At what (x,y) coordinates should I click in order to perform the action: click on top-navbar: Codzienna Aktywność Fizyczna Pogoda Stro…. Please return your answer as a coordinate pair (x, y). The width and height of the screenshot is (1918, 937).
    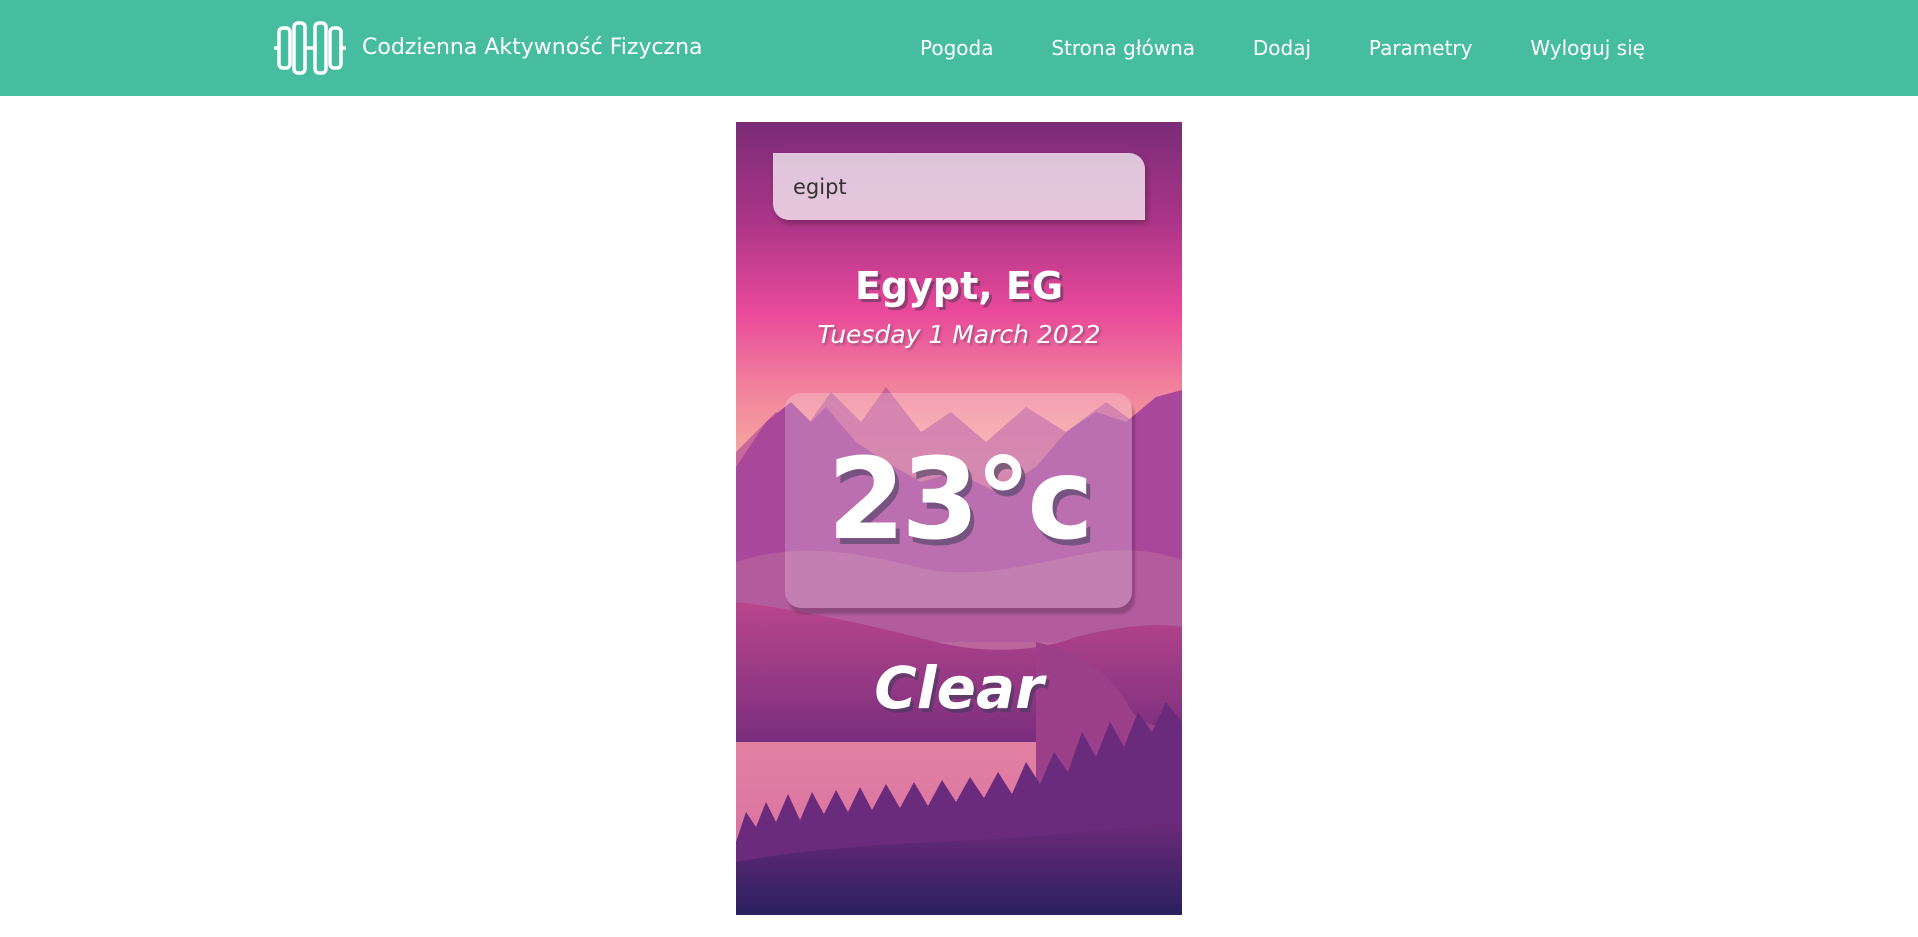
    Looking at the image, I should click on (959, 48).